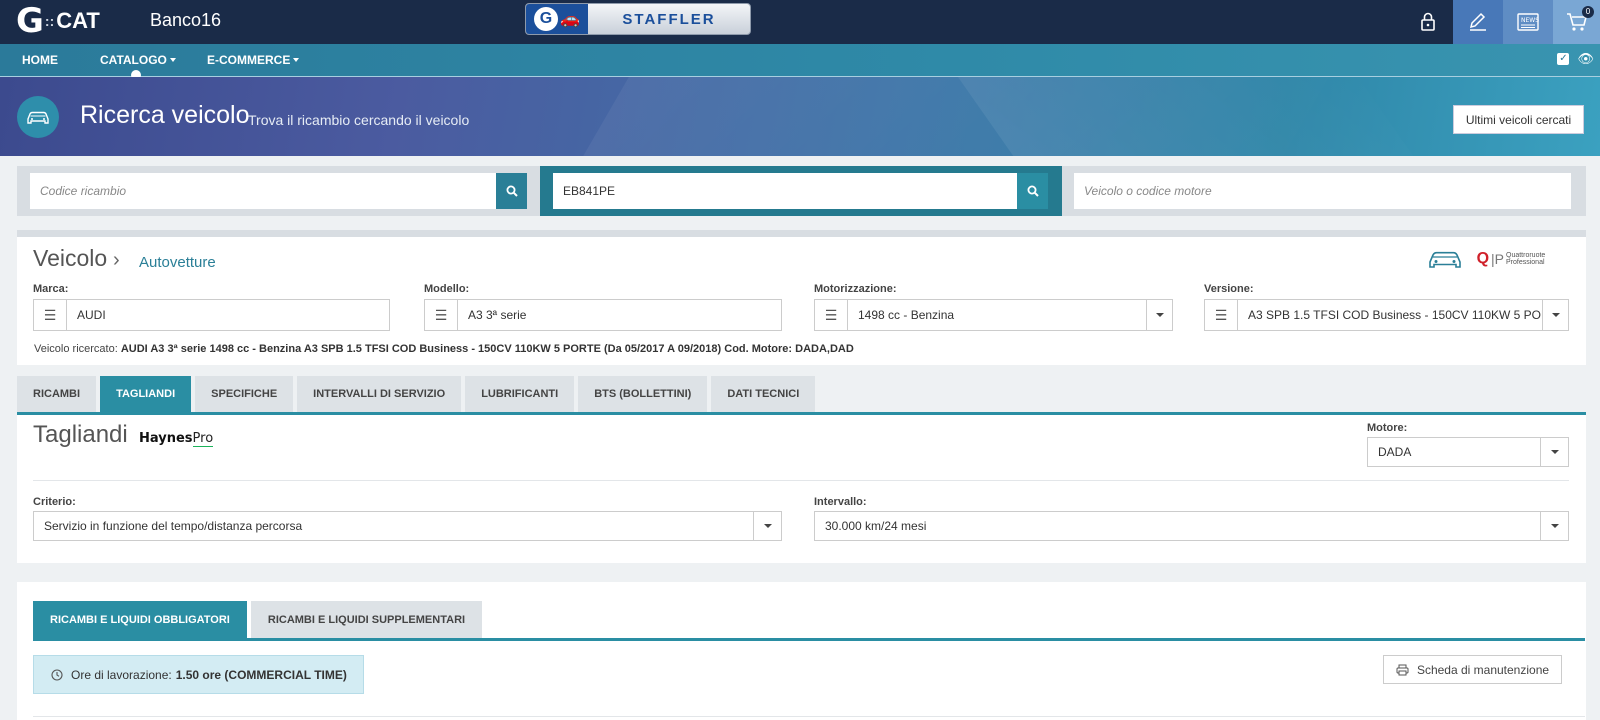  What do you see at coordinates (146, 394) in the screenshot?
I see `tab-tagliandi: TAGLIANDI` at bounding box center [146, 394].